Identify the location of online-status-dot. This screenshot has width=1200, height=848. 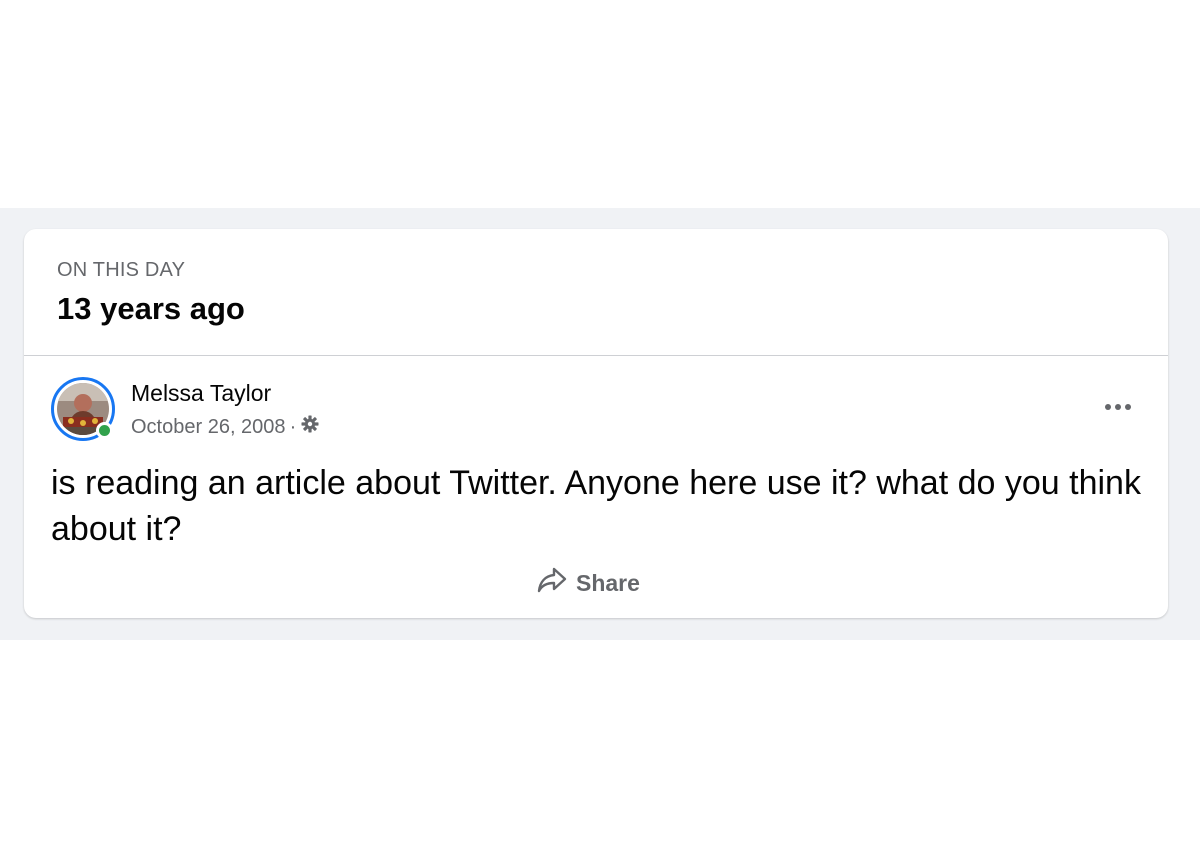
(104, 430).